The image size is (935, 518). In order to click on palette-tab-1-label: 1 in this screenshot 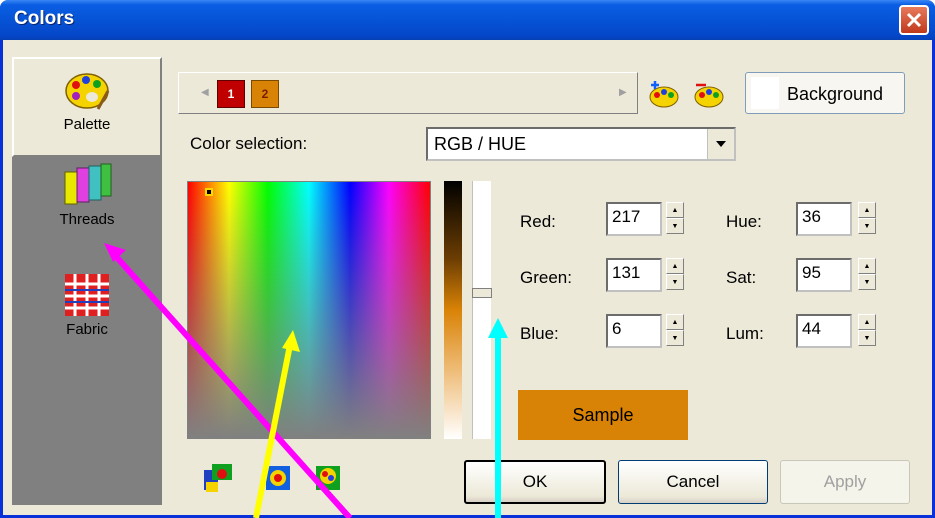, I will do `click(231, 94)`.